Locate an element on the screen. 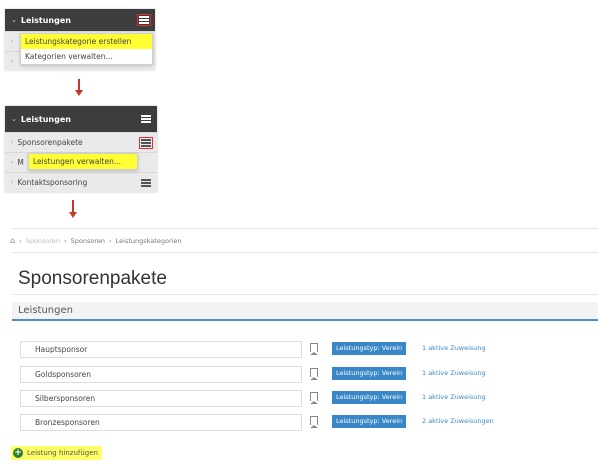  page-title: Sponsorenpakete is located at coordinates (92, 278).